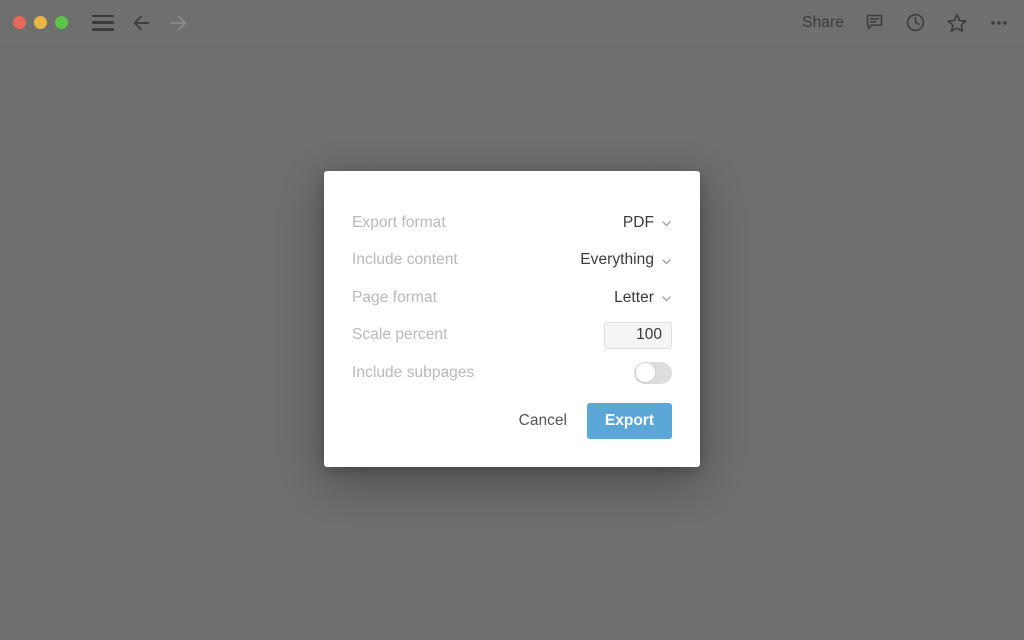 Image resolution: width=1024 pixels, height=640 pixels. I want to click on minimize-window-button, so click(40, 22).